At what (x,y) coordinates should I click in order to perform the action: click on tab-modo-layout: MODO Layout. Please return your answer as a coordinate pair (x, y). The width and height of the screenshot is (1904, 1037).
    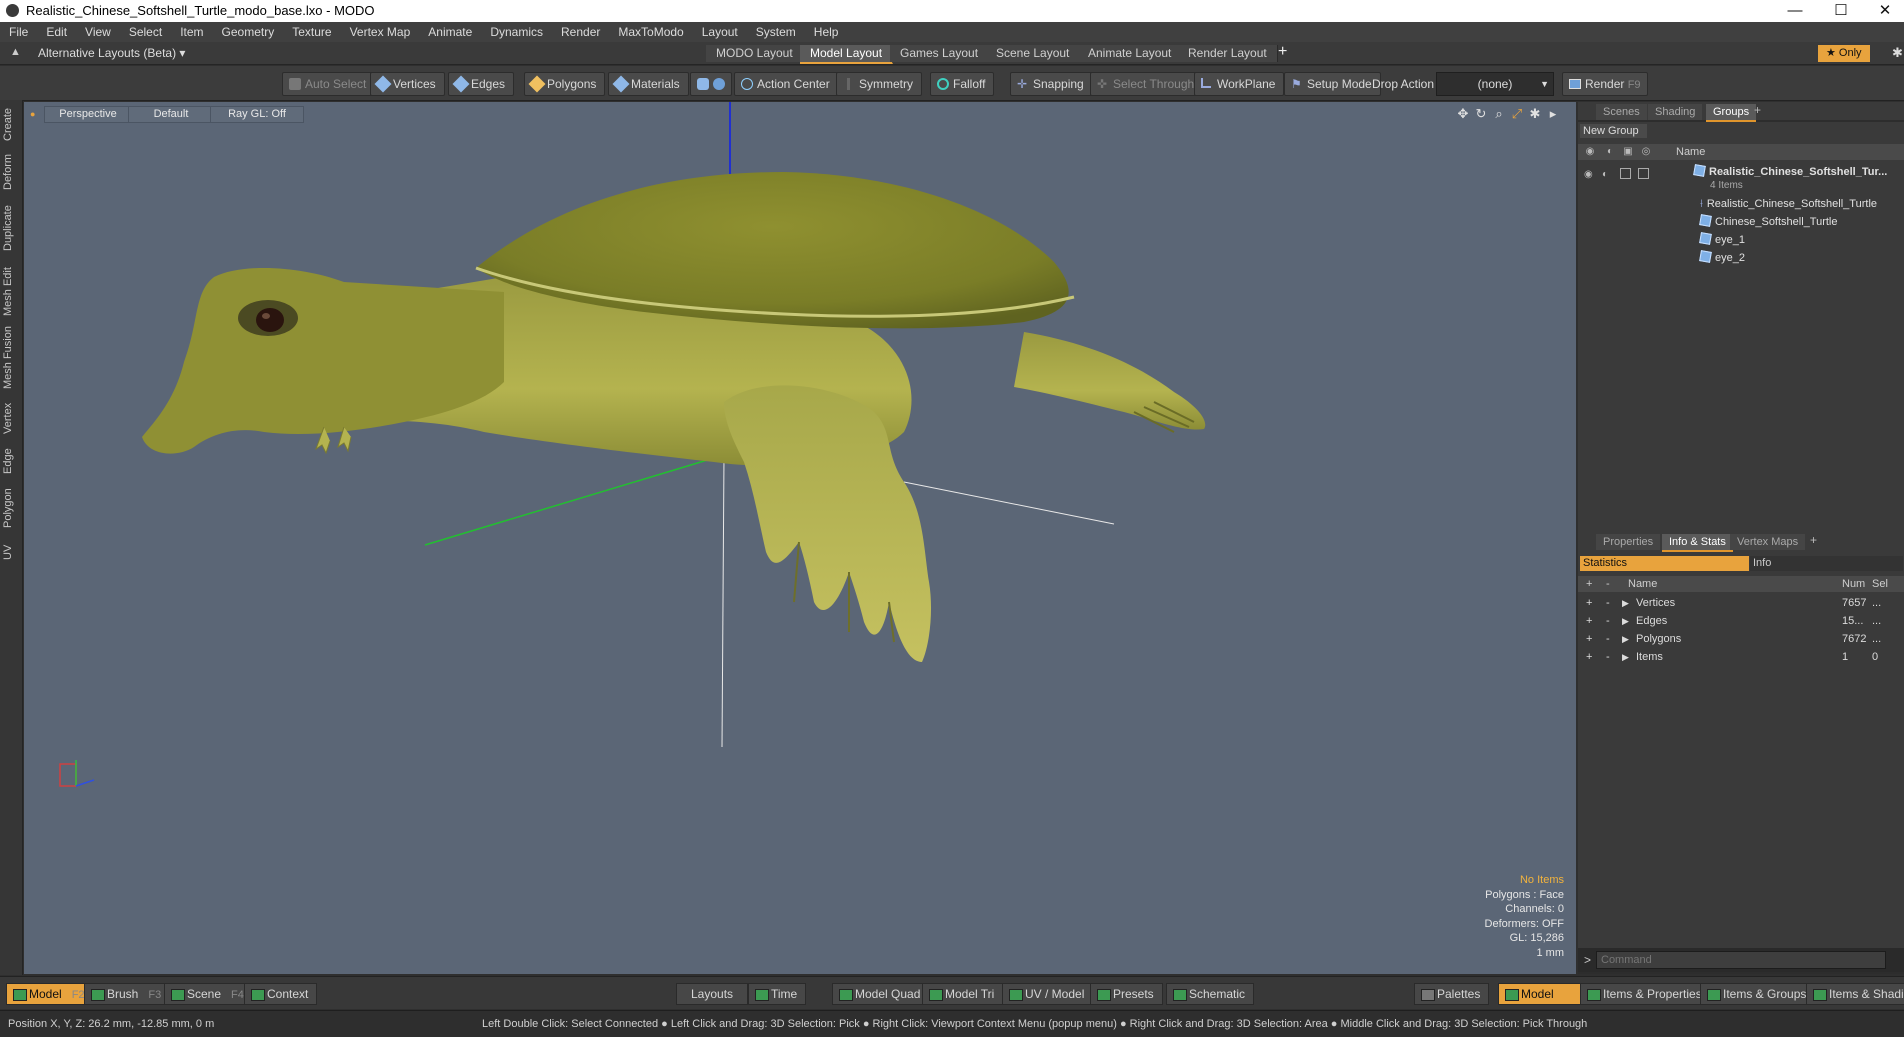
    Looking at the image, I should click on (755, 53).